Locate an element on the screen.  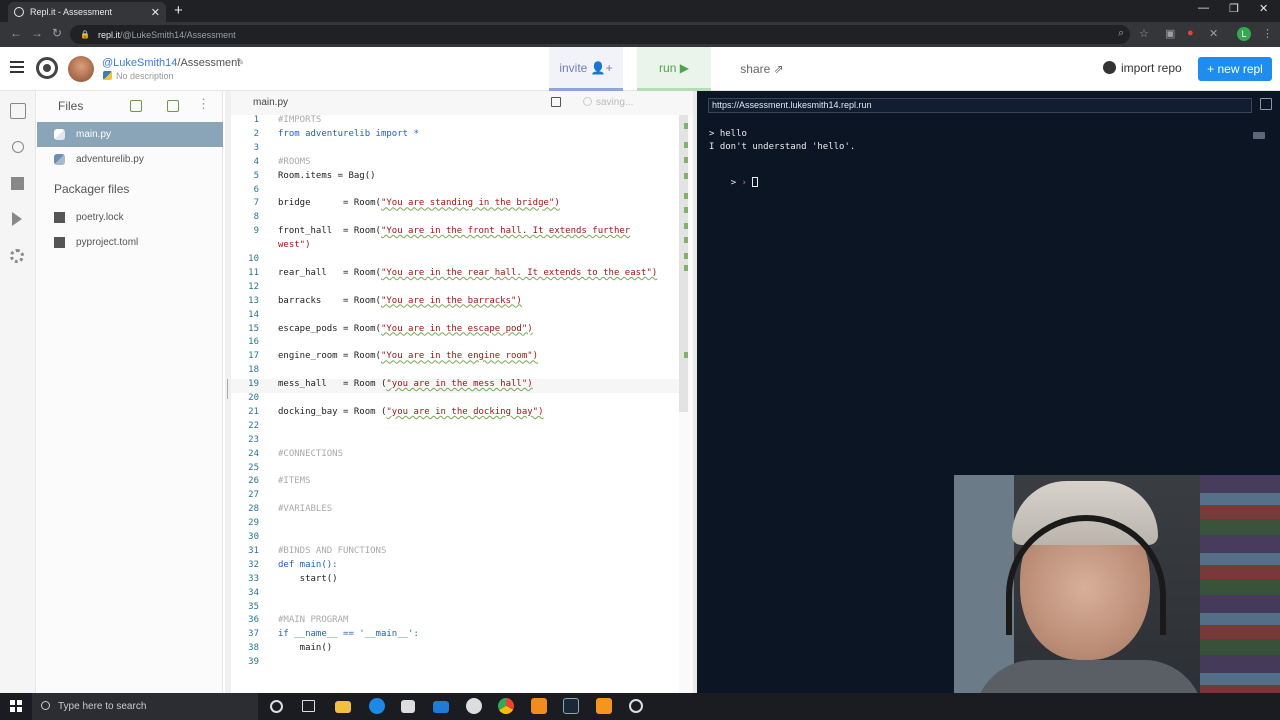
xbox-icon is located at coordinates (474, 706).